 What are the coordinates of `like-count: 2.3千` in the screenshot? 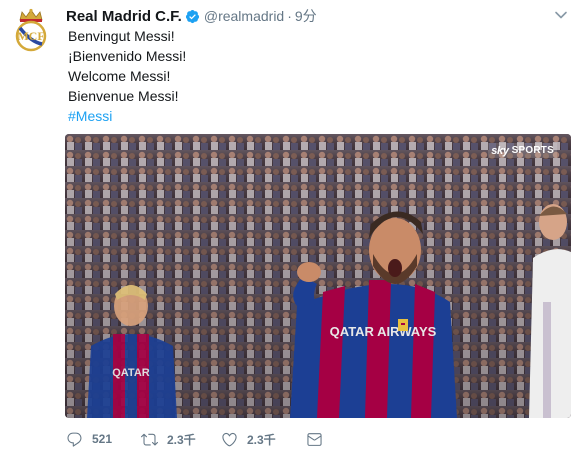 It's located at (261, 439).